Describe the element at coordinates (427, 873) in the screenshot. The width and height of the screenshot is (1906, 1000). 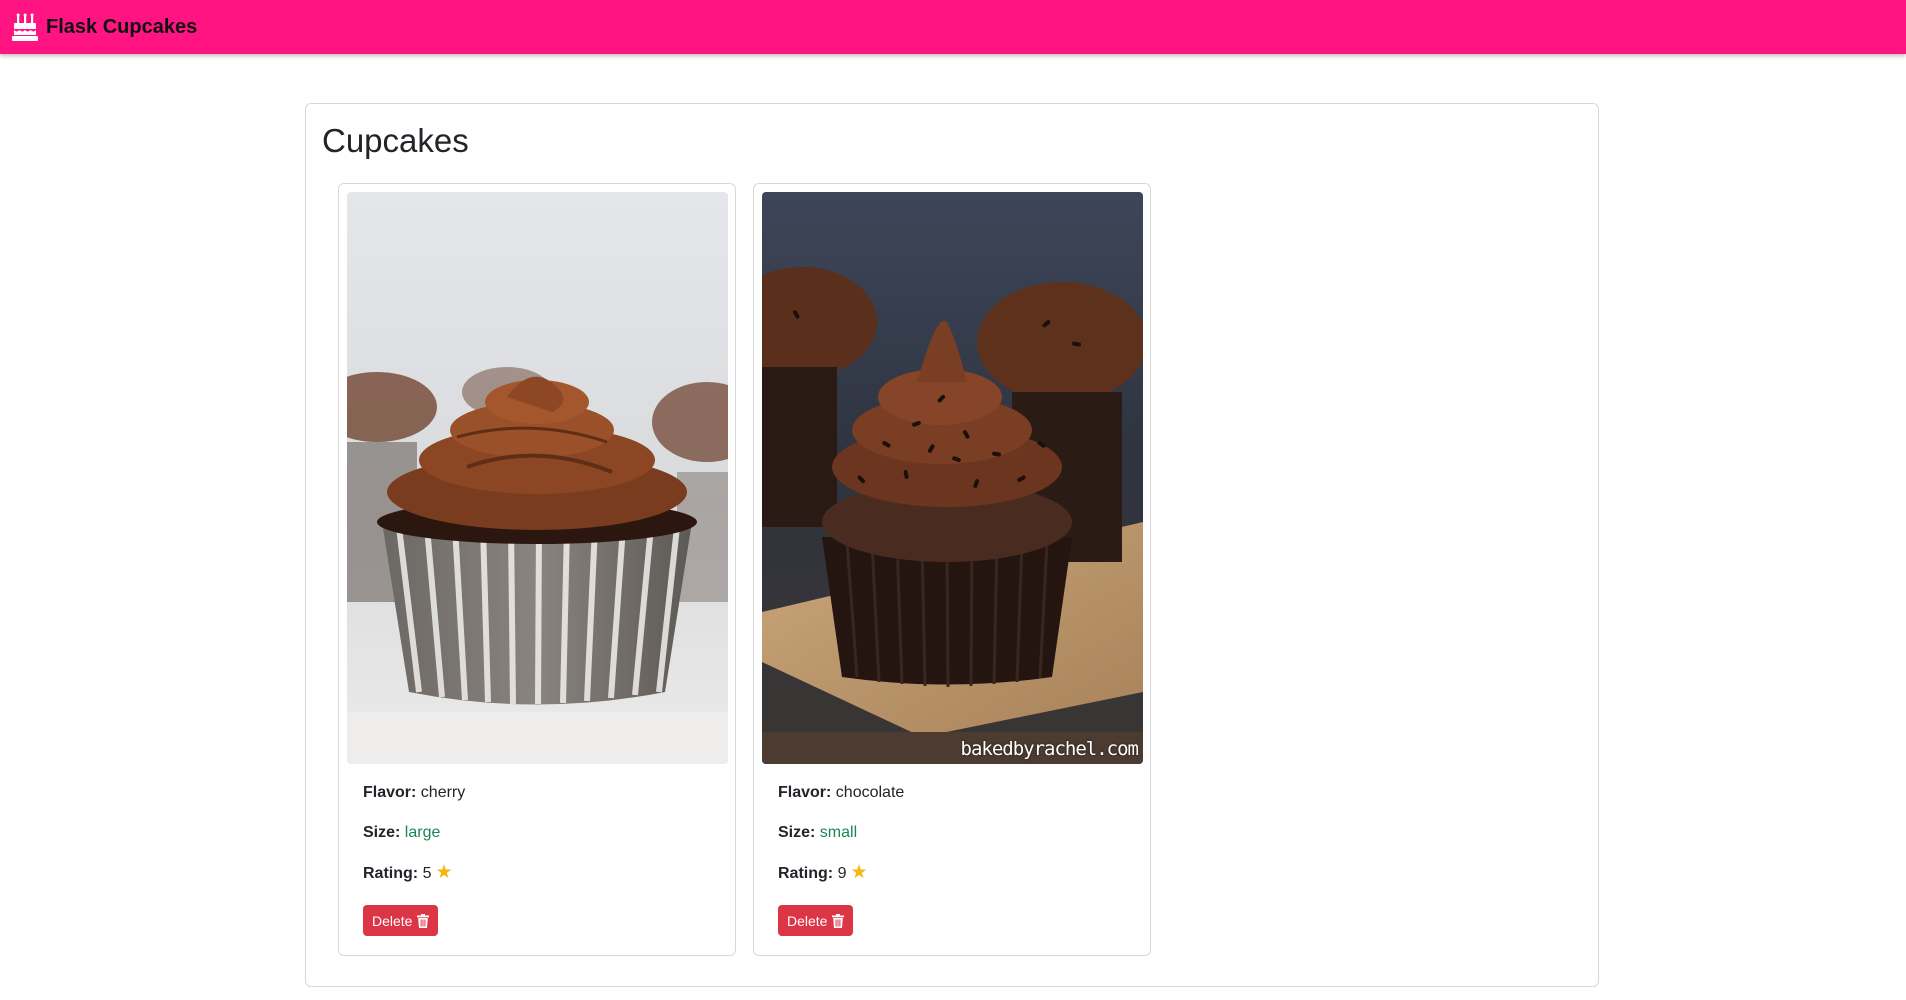
I see `rating-value: 5` at that location.